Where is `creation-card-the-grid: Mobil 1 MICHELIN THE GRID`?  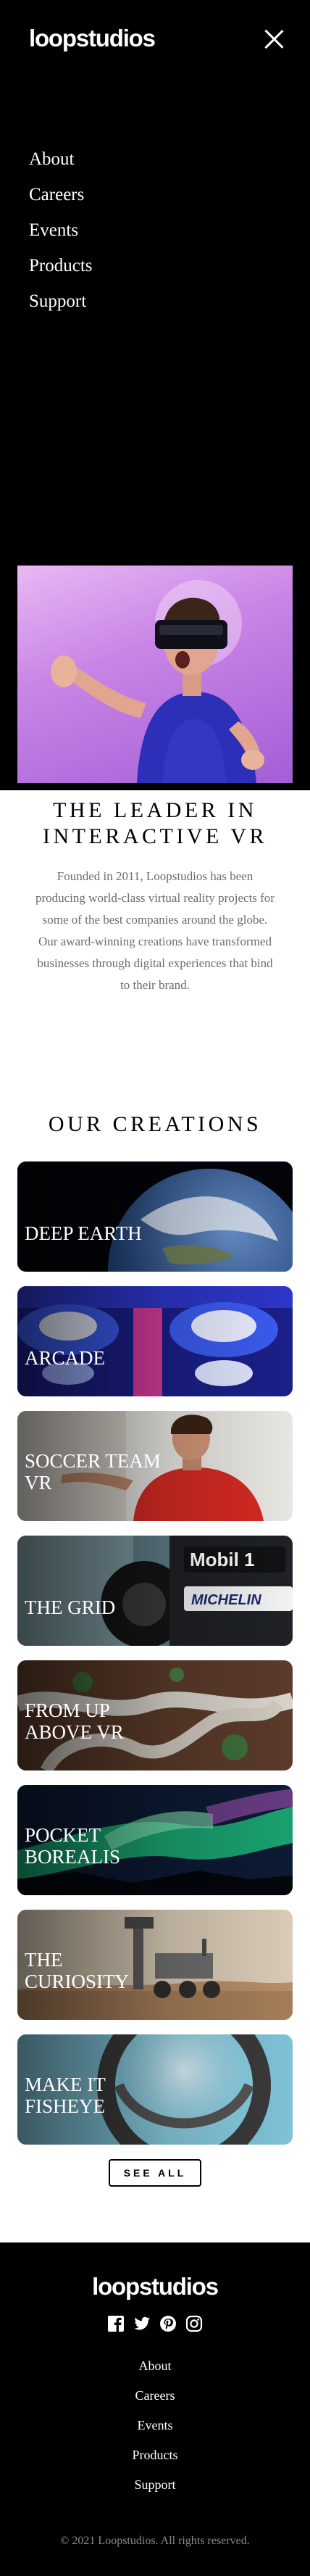
creation-card-the-grid: Mobil 1 MICHELIN THE GRID is located at coordinates (155, 1591).